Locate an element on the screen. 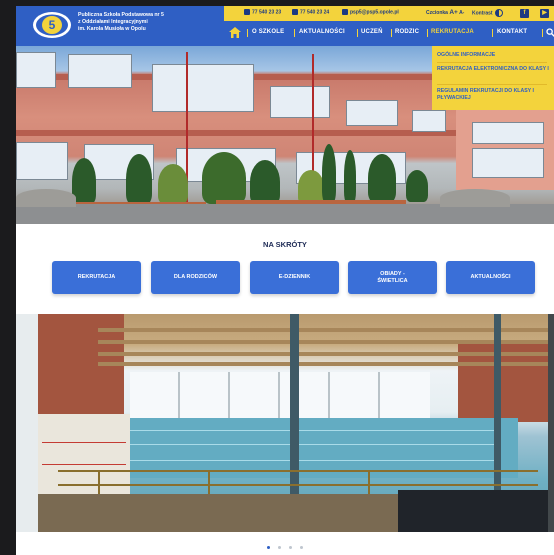 This screenshot has width=554, height=555. phone-icon is located at coordinates (247, 12).